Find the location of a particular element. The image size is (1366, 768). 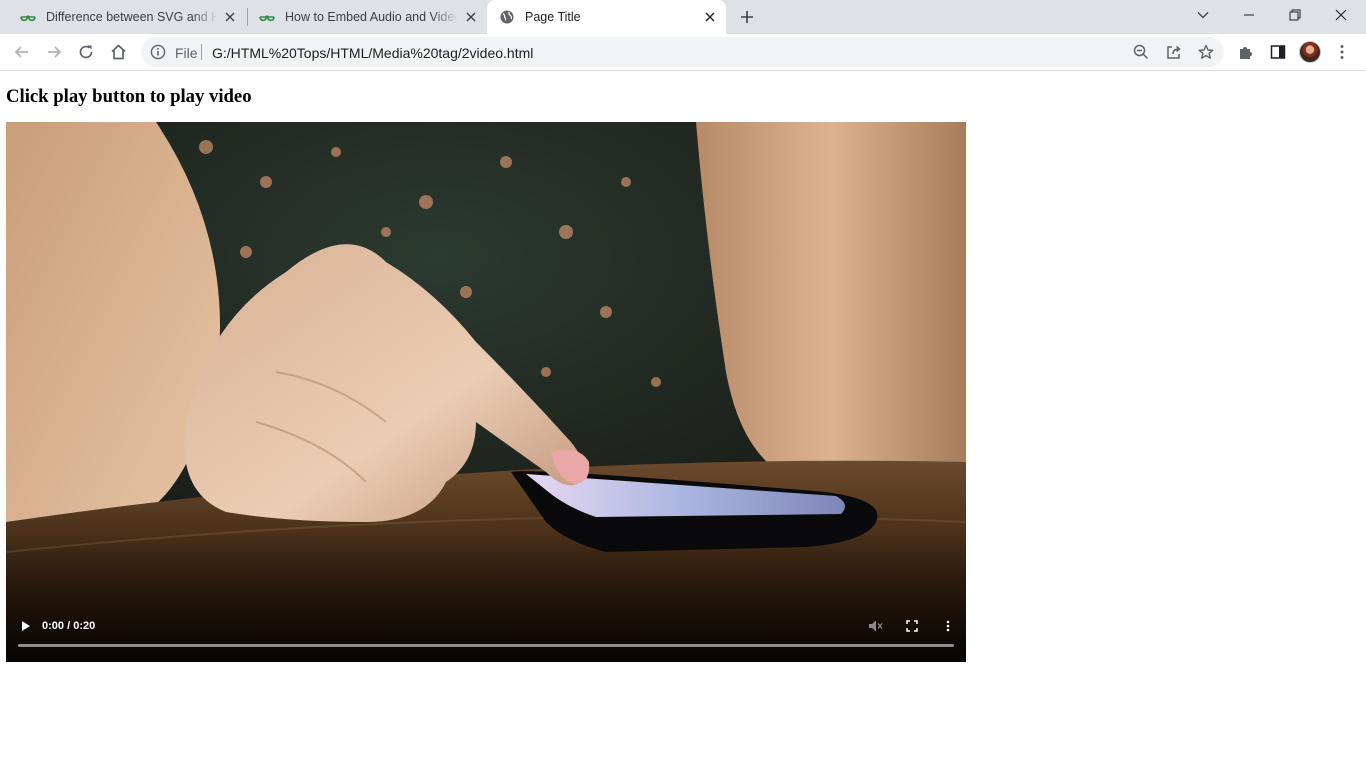

time-display: 0:00 / 0:20 is located at coordinates (68, 626).